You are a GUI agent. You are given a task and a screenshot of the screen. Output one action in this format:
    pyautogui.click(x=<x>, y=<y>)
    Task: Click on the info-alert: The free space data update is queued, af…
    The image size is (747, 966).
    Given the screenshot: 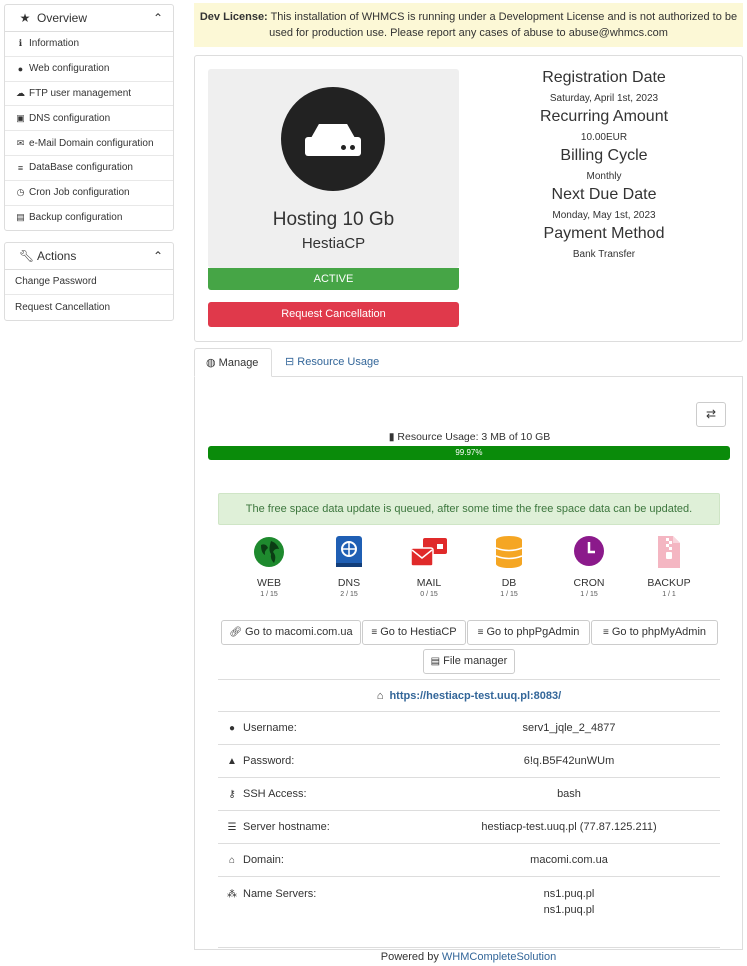 What is the action you would take?
    pyautogui.click(x=469, y=509)
    